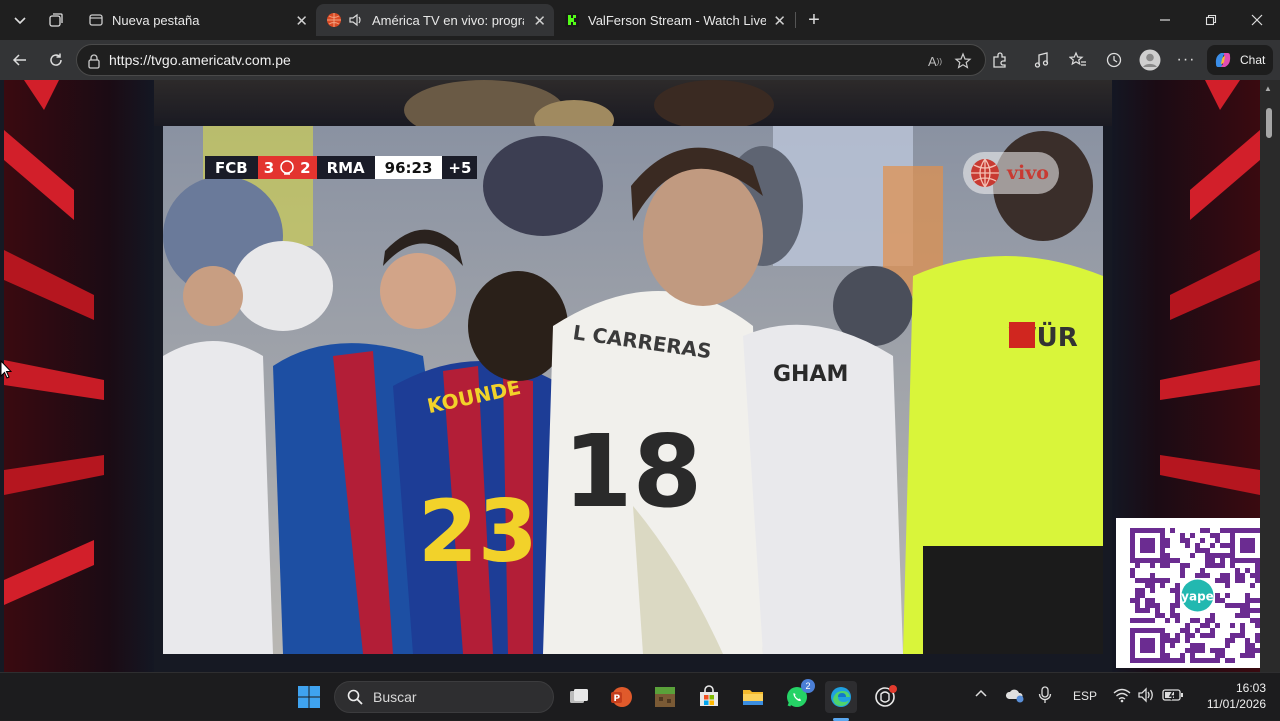 This screenshot has height=721, width=1280. What do you see at coordinates (798, 696) in the screenshot?
I see `whatsapp-app: 2` at bounding box center [798, 696].